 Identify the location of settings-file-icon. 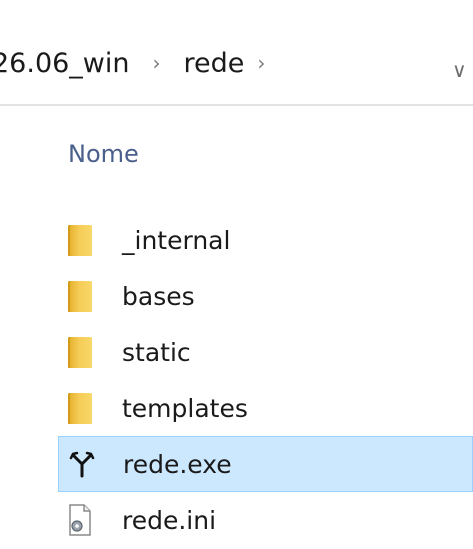
(81, 520).